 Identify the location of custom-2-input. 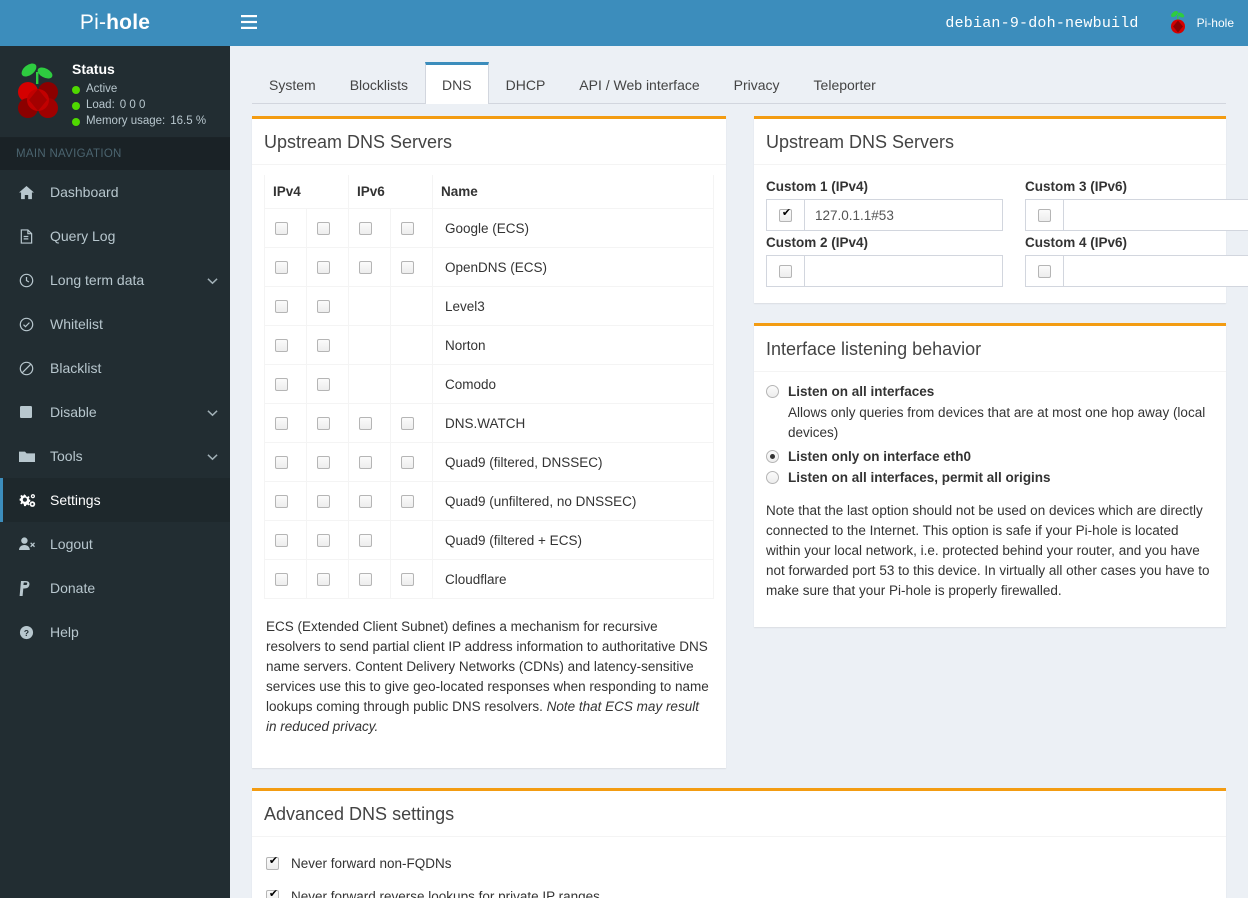
(903, 271).